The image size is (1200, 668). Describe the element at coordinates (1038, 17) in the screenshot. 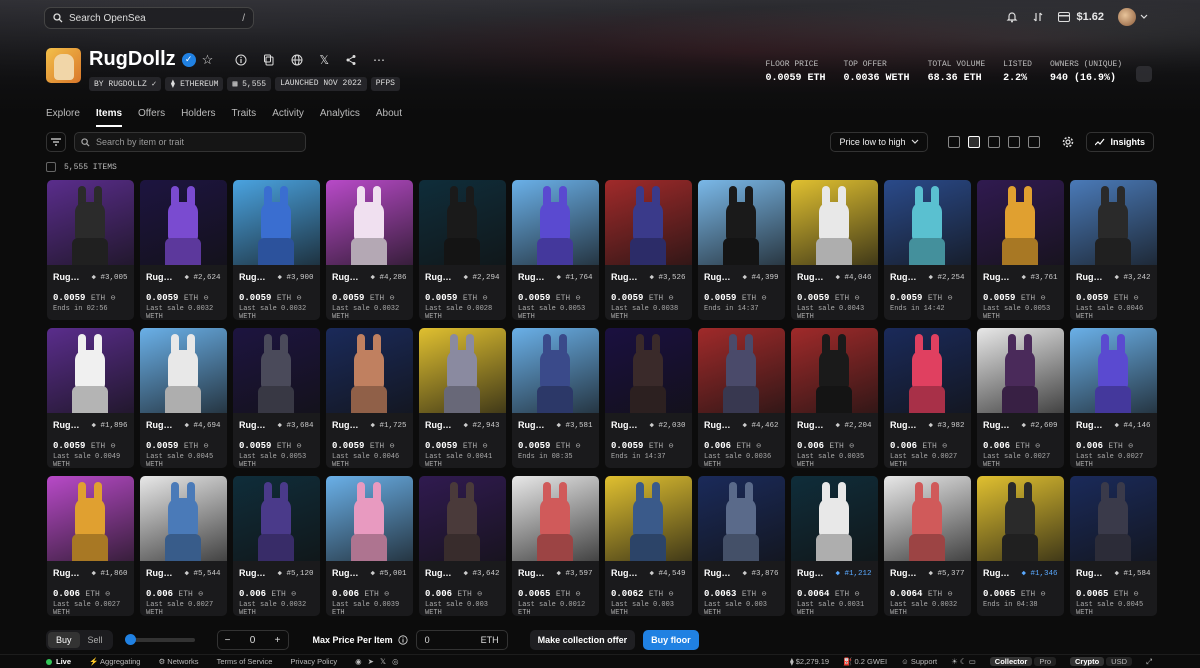

I see `swap-icon` at that location.